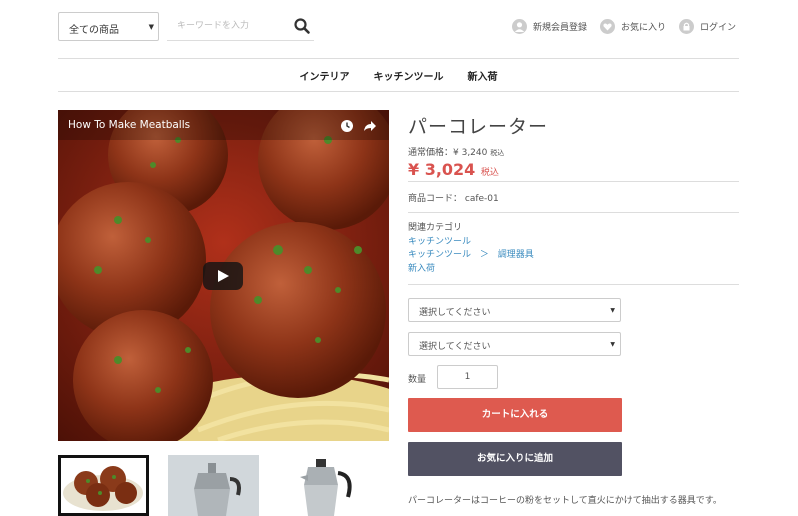 This screenshot has width=798, height=516. What do you see at coordinates (417, 380) in the screenshot?
I see `quantity-label: 数量` at bounding box center [417, 380].